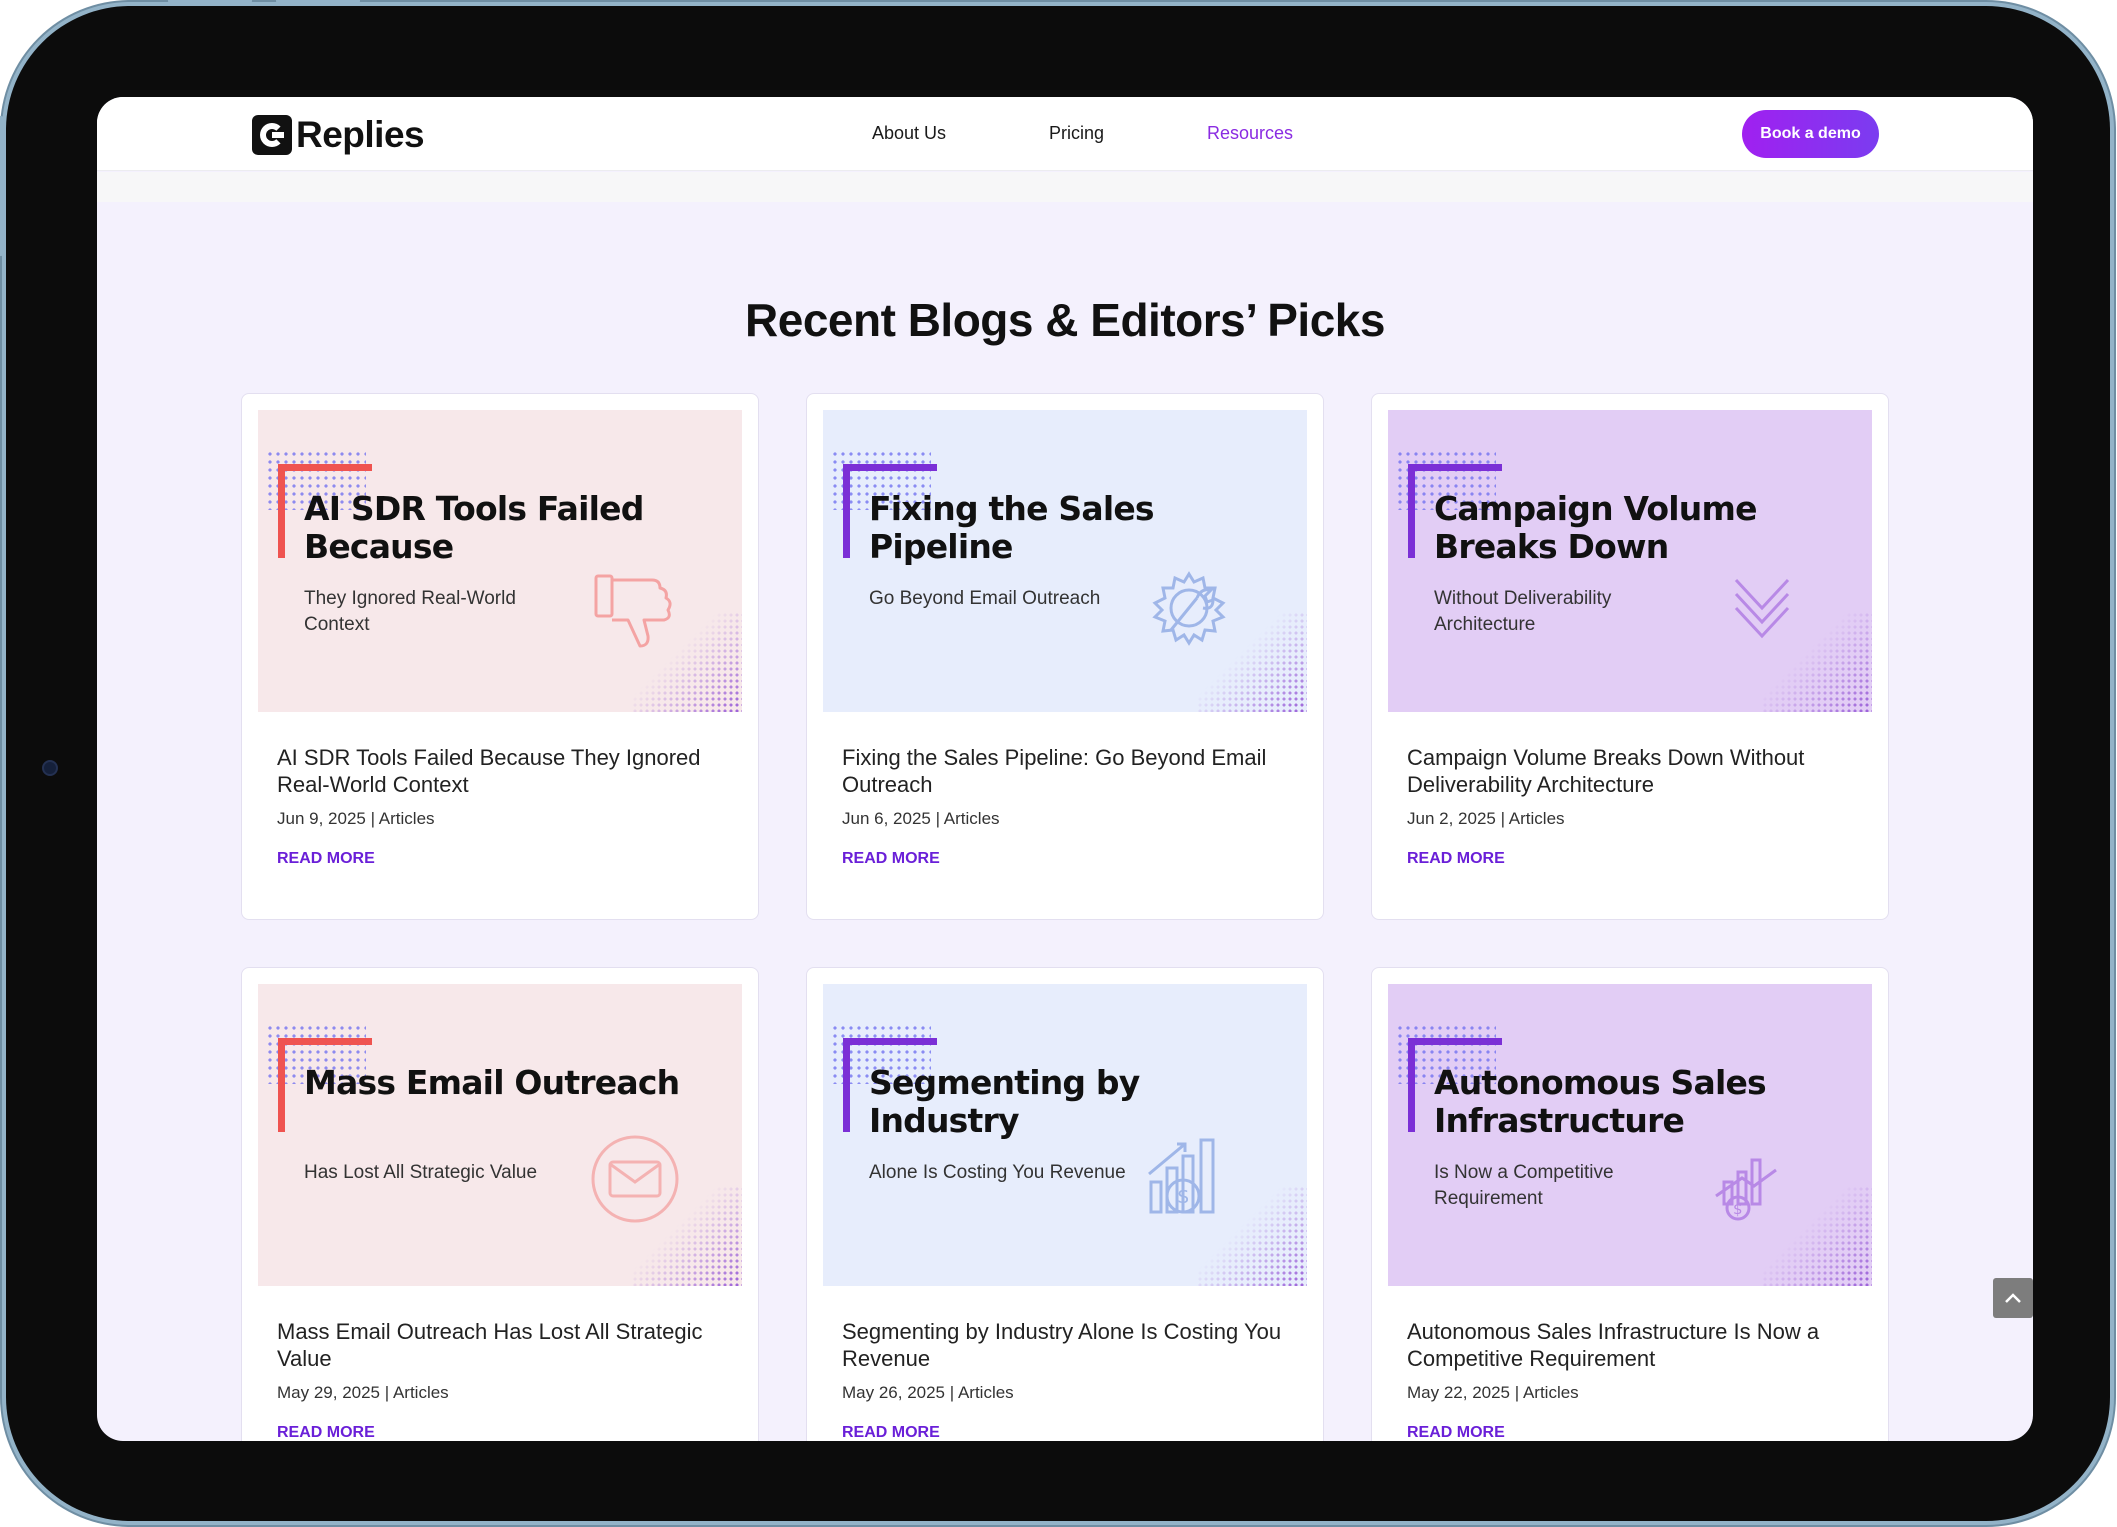  I want to click on blog-meta: May 22, 2025 | Articles, so click(1493, 1392).